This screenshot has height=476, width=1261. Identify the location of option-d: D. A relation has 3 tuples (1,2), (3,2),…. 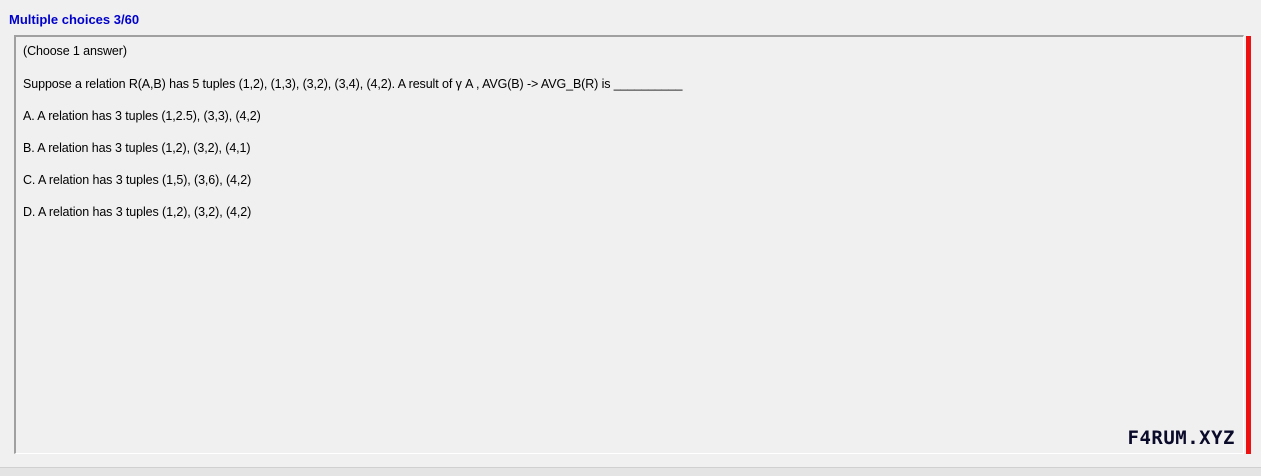
(137, 212).